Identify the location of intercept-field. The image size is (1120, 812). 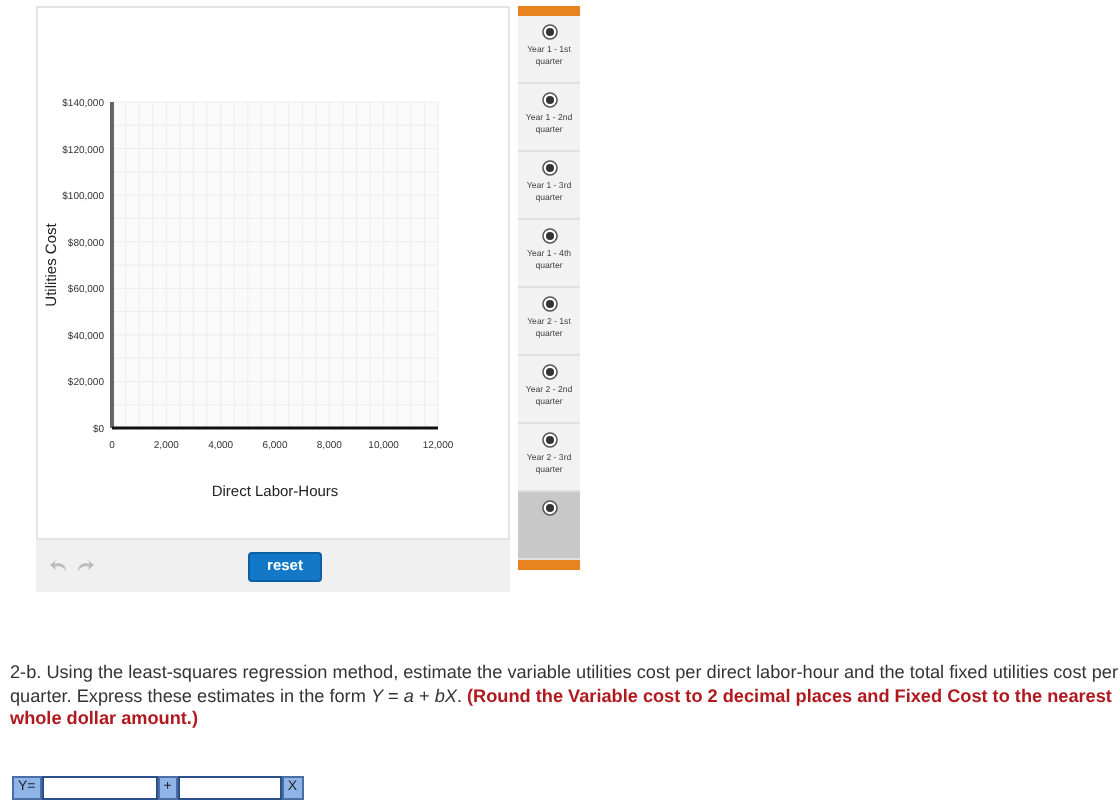
(99, 788).